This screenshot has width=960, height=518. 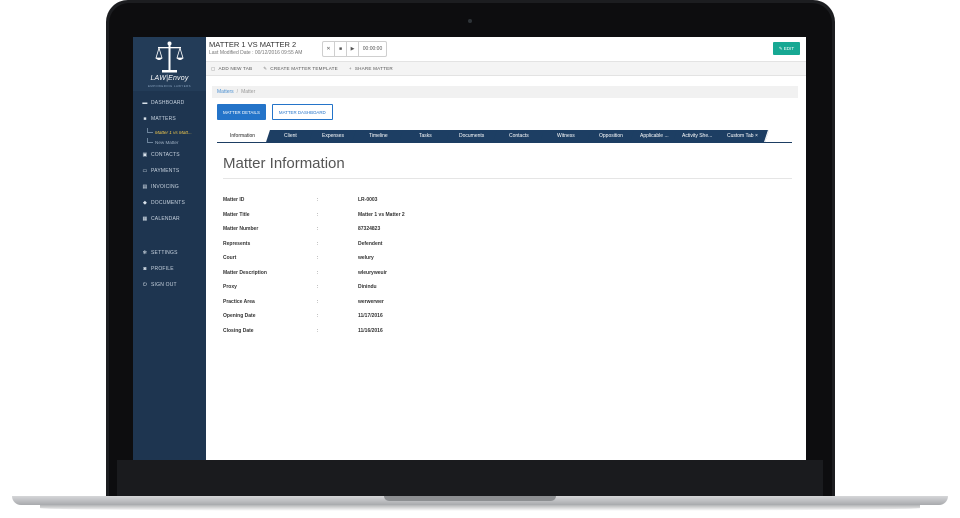 I want to click on tab-tasks: Tasks, so click(x=425, y=136).